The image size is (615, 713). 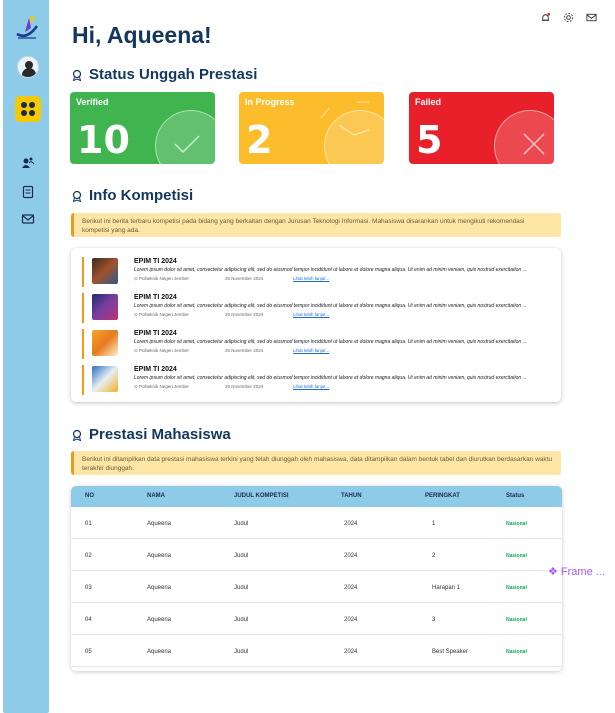 I want to click on col-peringkat: PERINGKAT, so click(x=442, y=496).